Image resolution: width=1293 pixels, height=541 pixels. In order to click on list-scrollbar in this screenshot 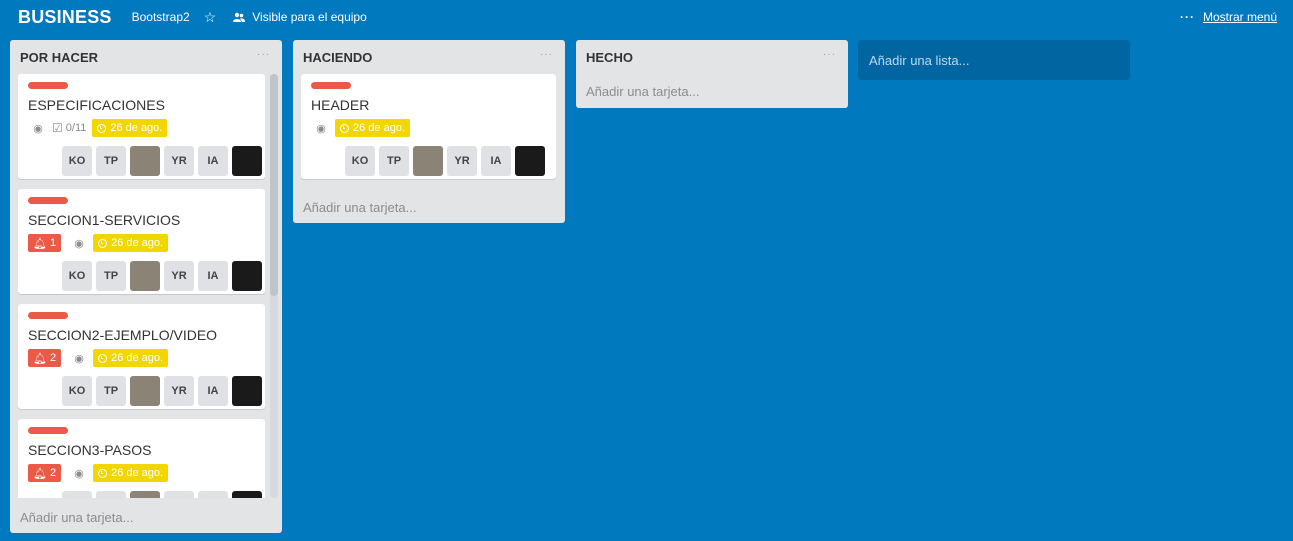, I will do `click(274, 286)`.